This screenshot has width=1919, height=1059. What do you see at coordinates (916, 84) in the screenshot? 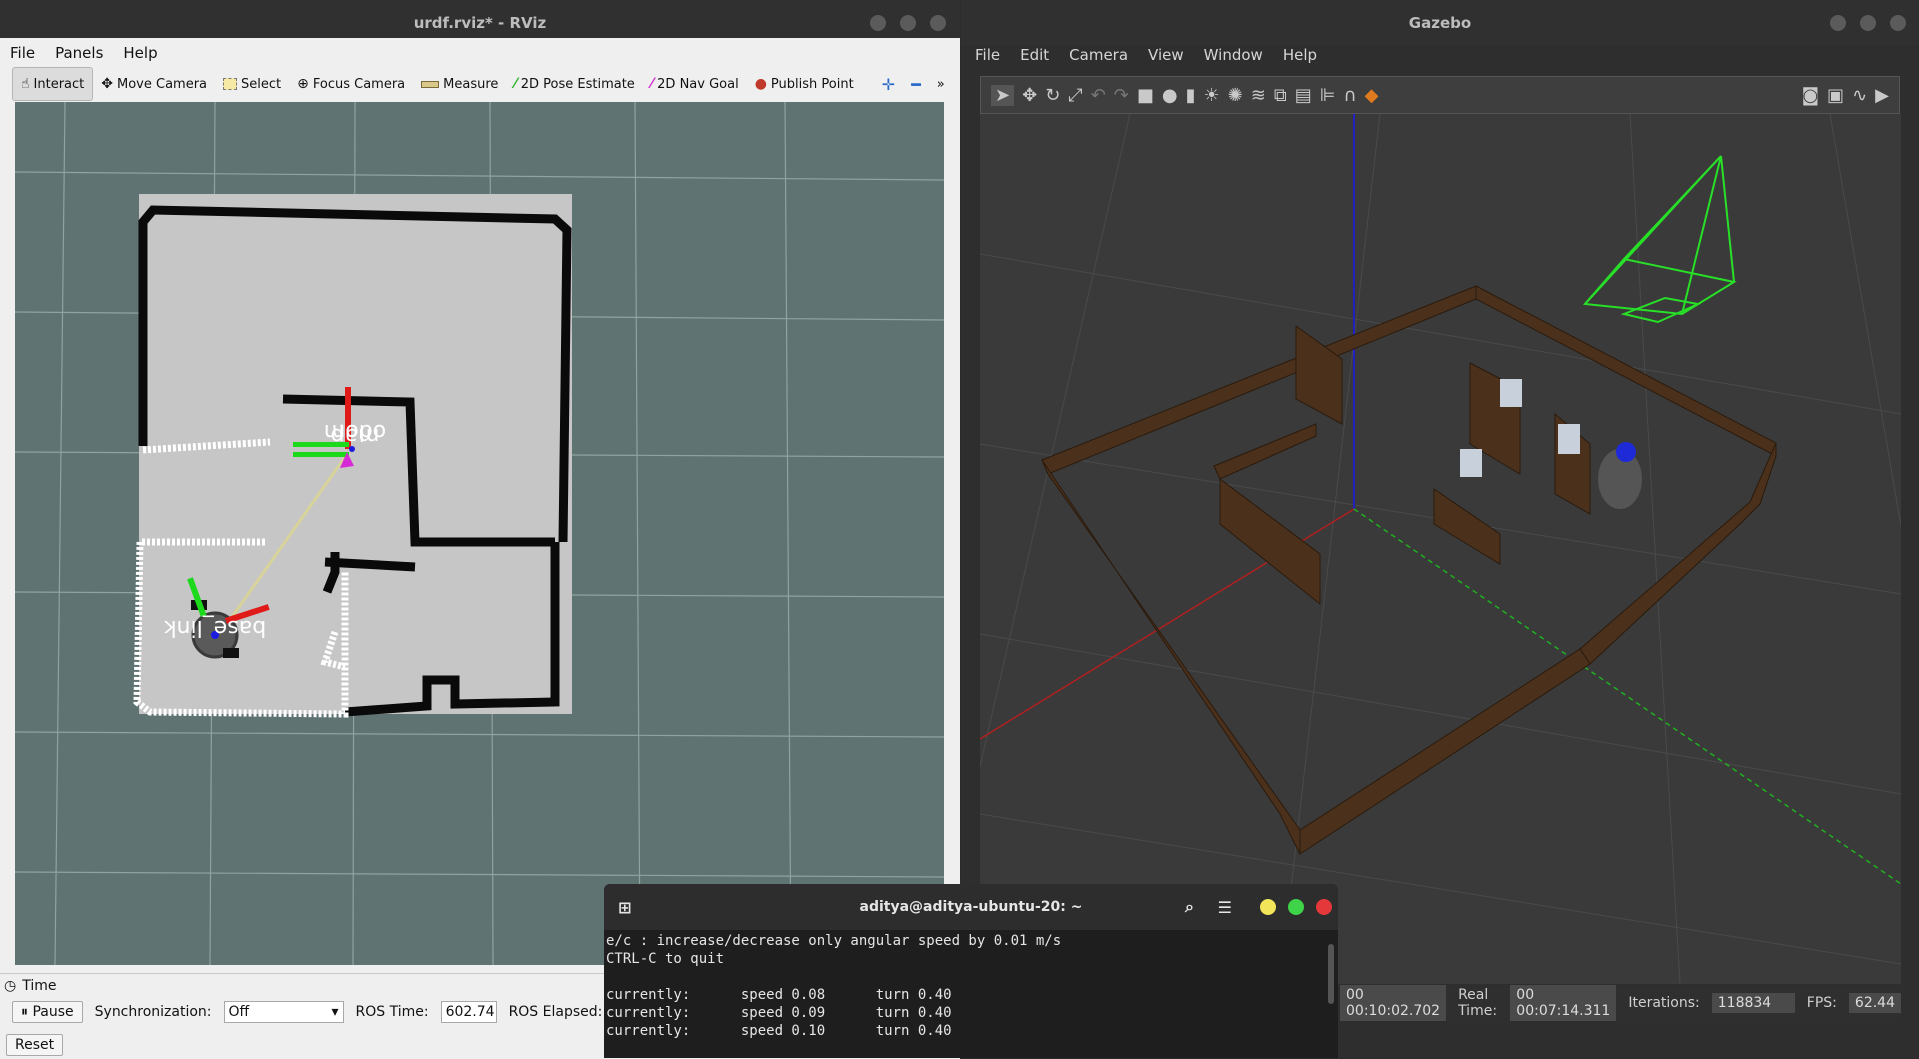
I see `remove-tool-button: ━` at bounding box center [916, 84].